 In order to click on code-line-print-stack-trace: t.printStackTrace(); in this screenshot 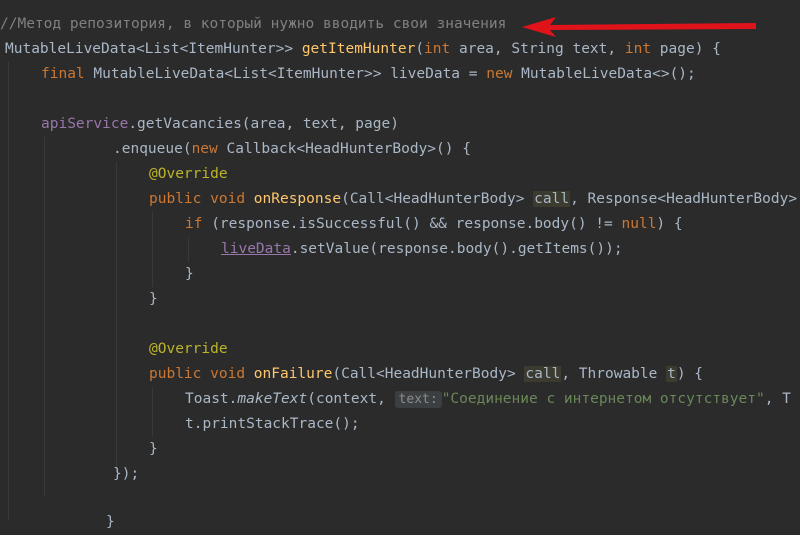, I will do `click(492, 424)`.